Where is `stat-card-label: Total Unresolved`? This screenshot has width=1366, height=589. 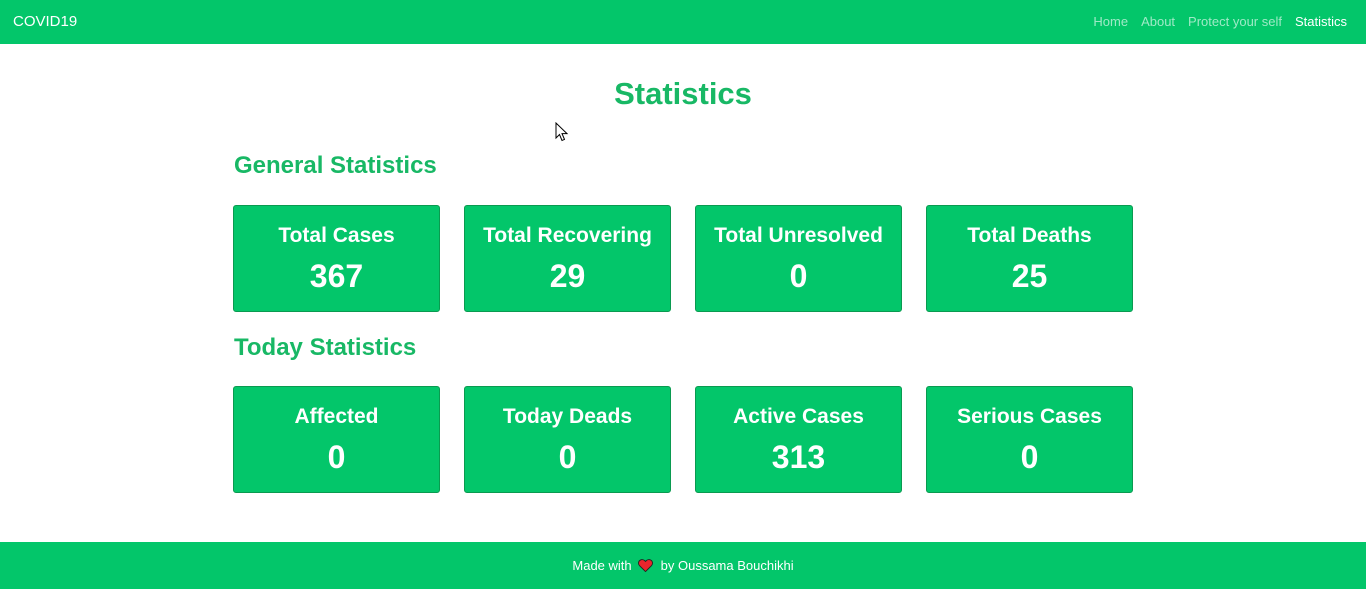
stat-card-label: Total Unresolved is located at coordinates (798, 235).